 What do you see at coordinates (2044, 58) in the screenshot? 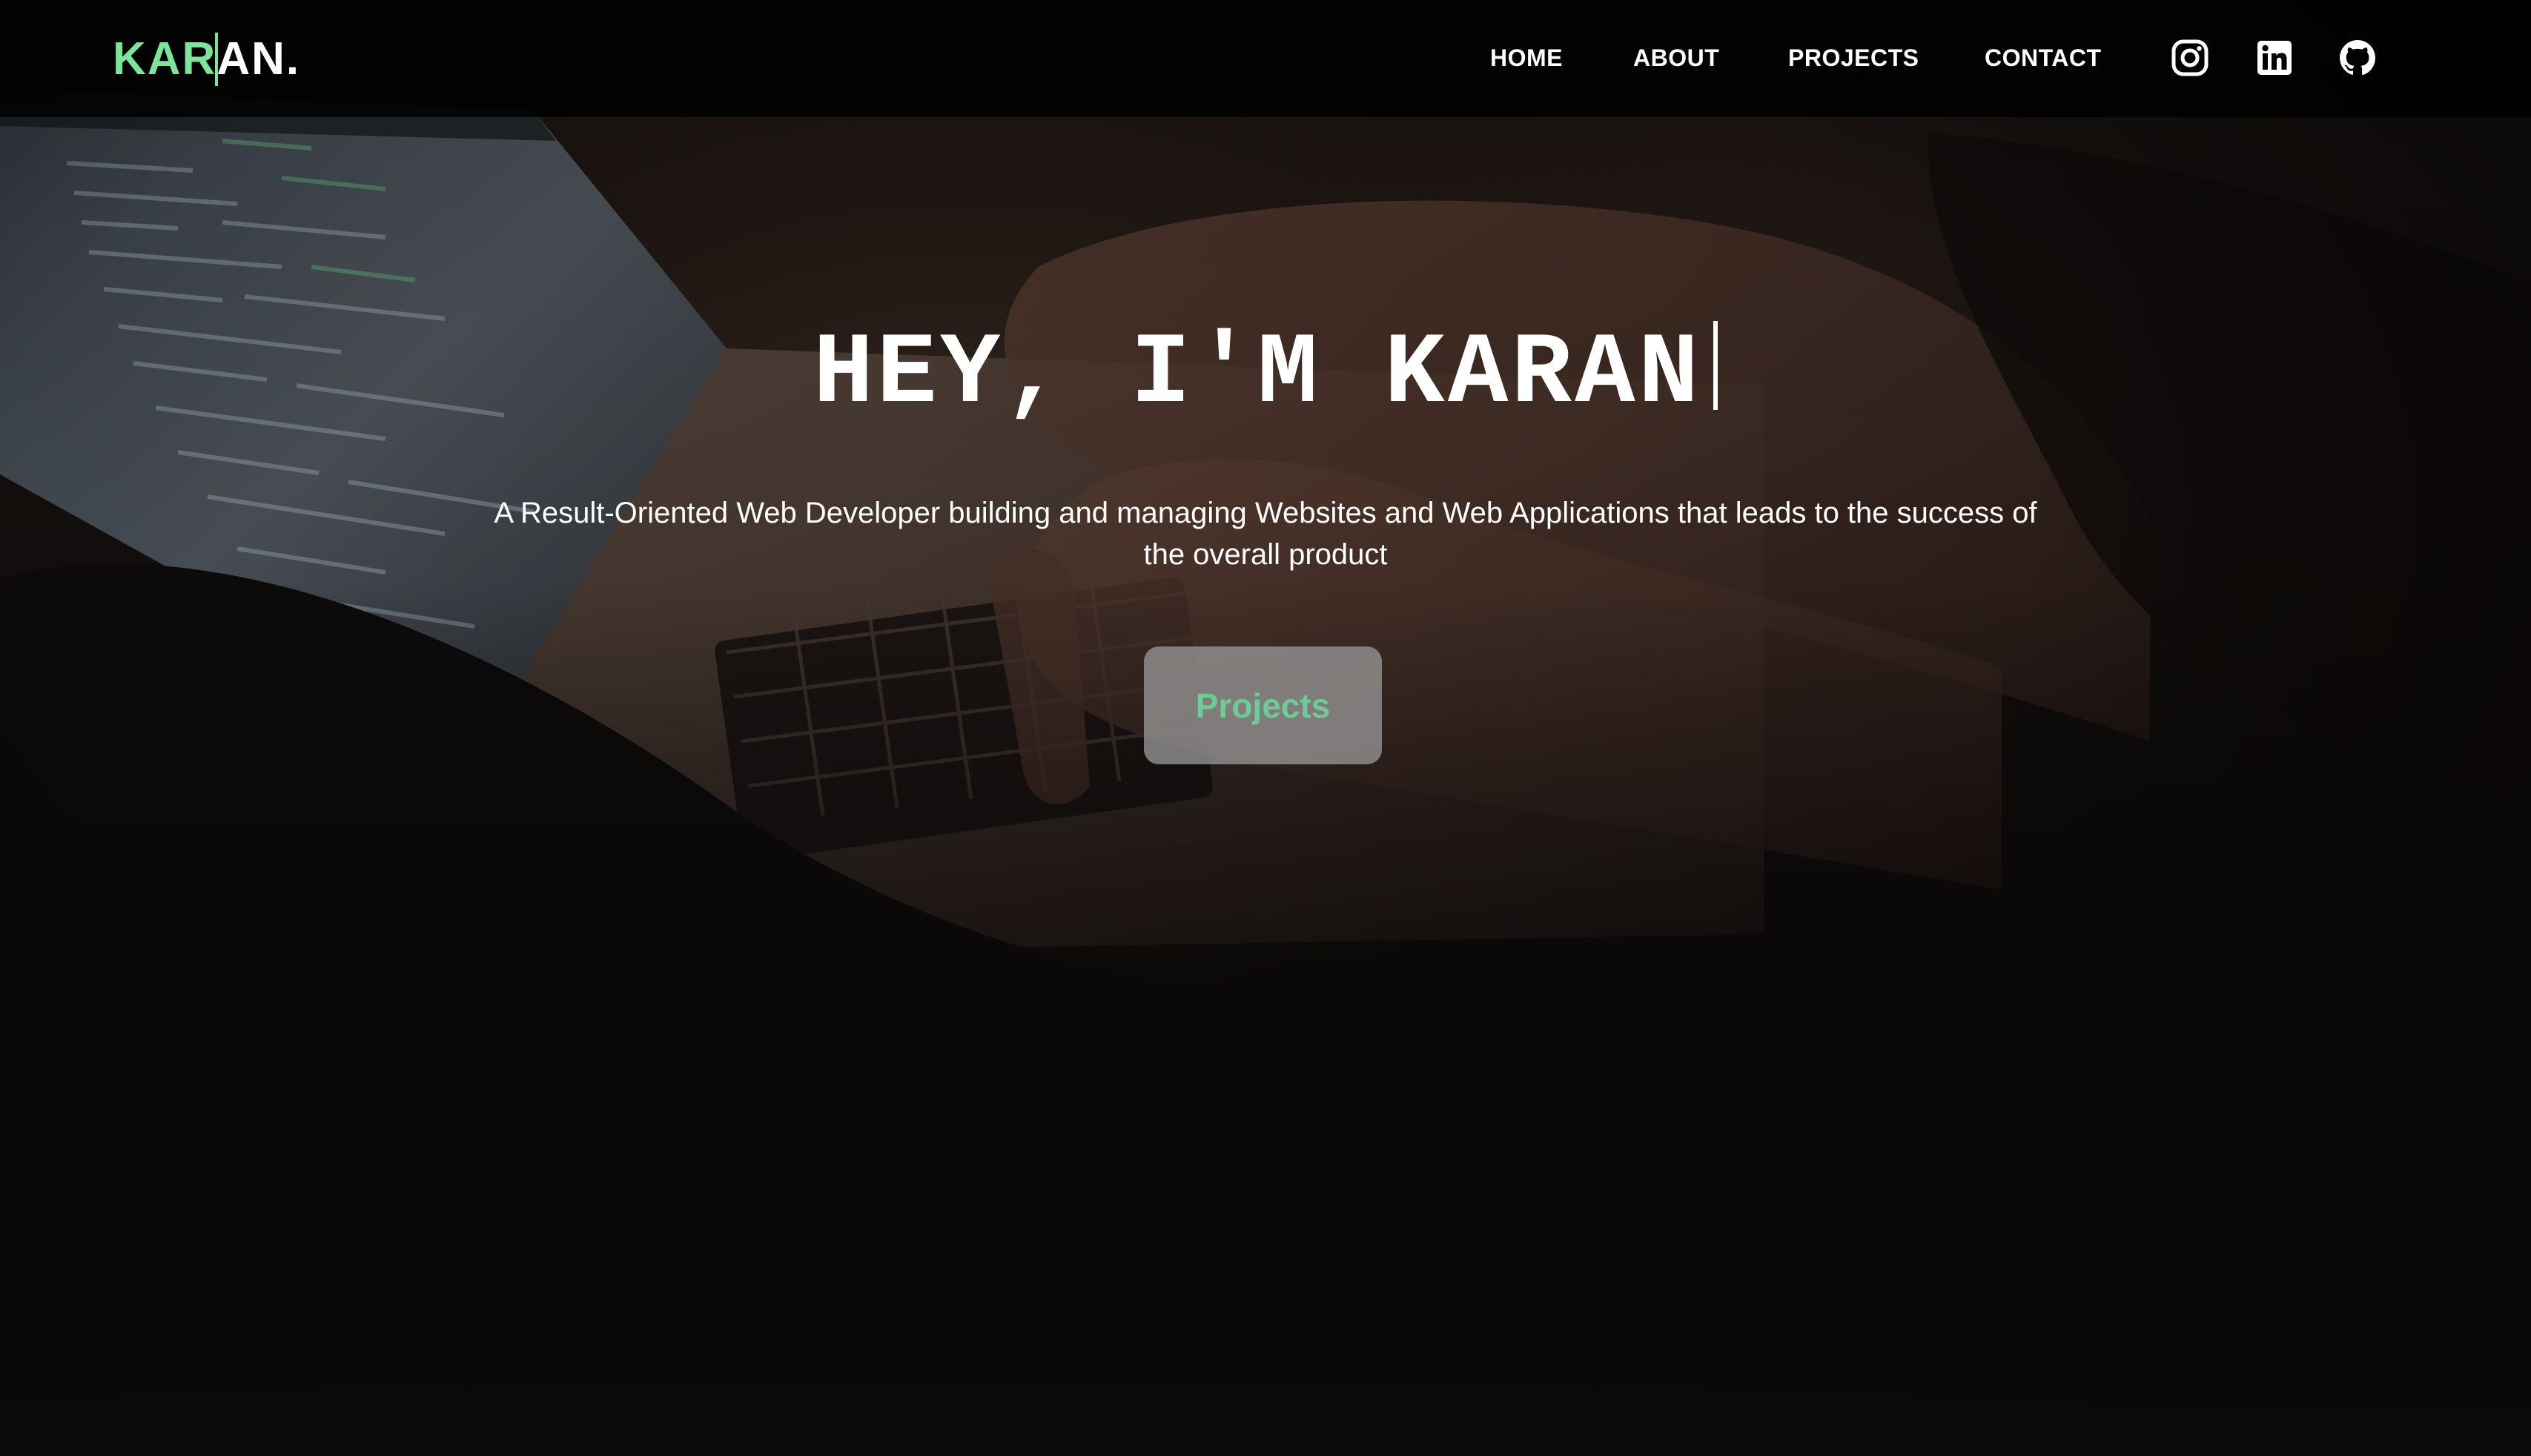
I see `nav-link-contact: CONTACT` at bounding box center [2044, 58].